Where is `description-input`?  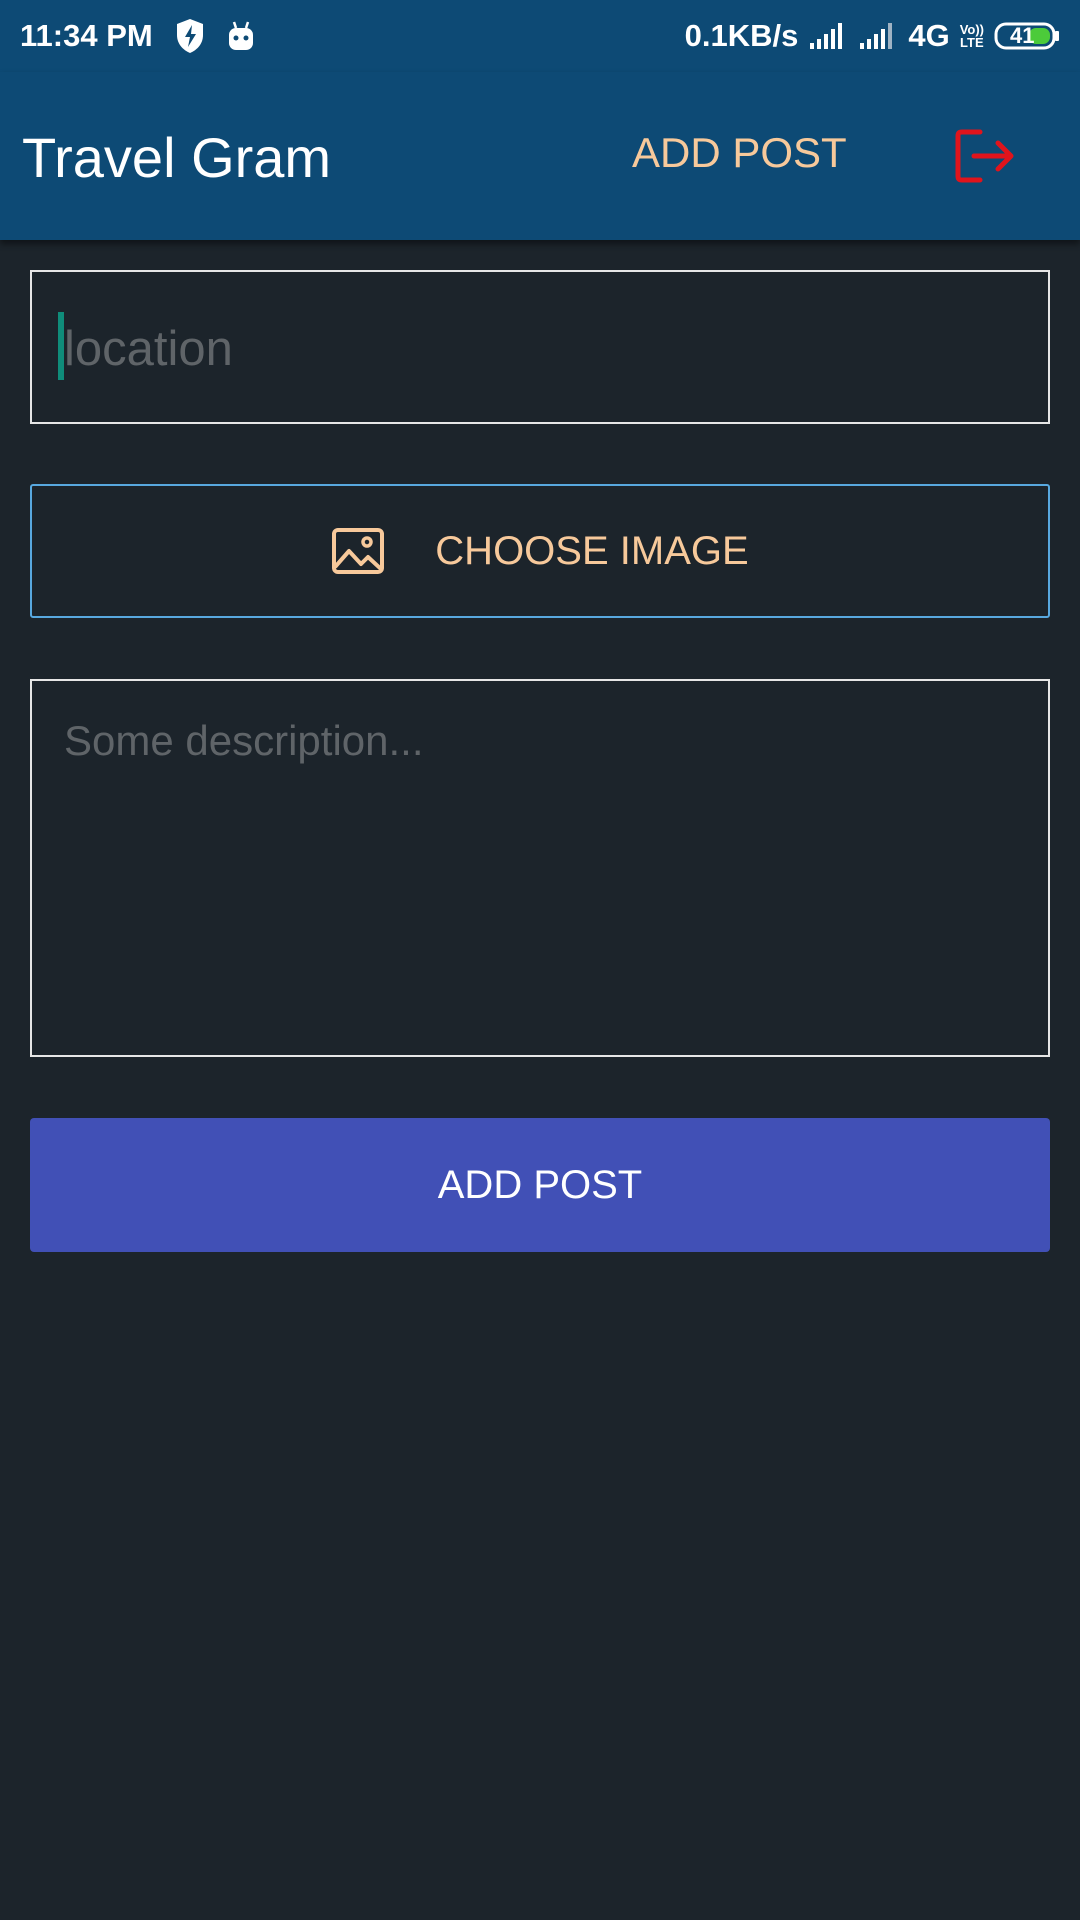
description-input is located at coordinates (537, 875).